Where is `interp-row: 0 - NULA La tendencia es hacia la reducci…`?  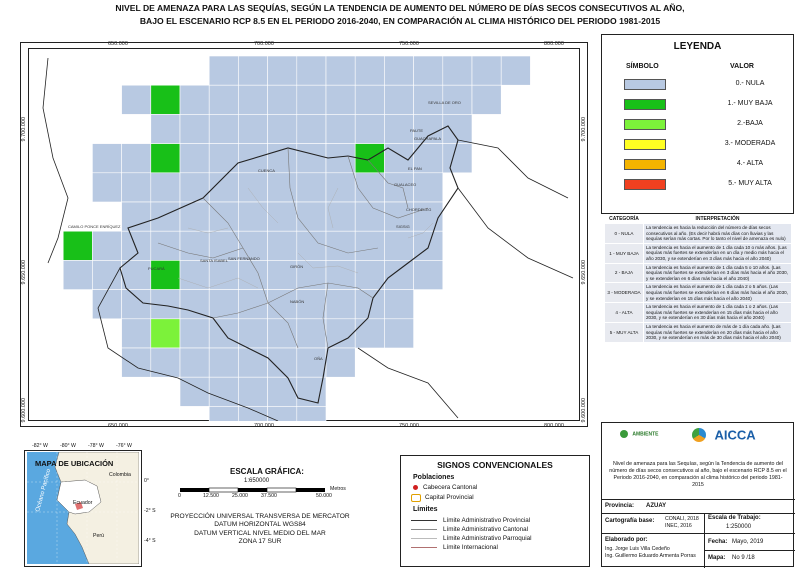 interp-row: 0 - NULA La tendencia es hacia la reducci… is located at coordinates (698, 233).